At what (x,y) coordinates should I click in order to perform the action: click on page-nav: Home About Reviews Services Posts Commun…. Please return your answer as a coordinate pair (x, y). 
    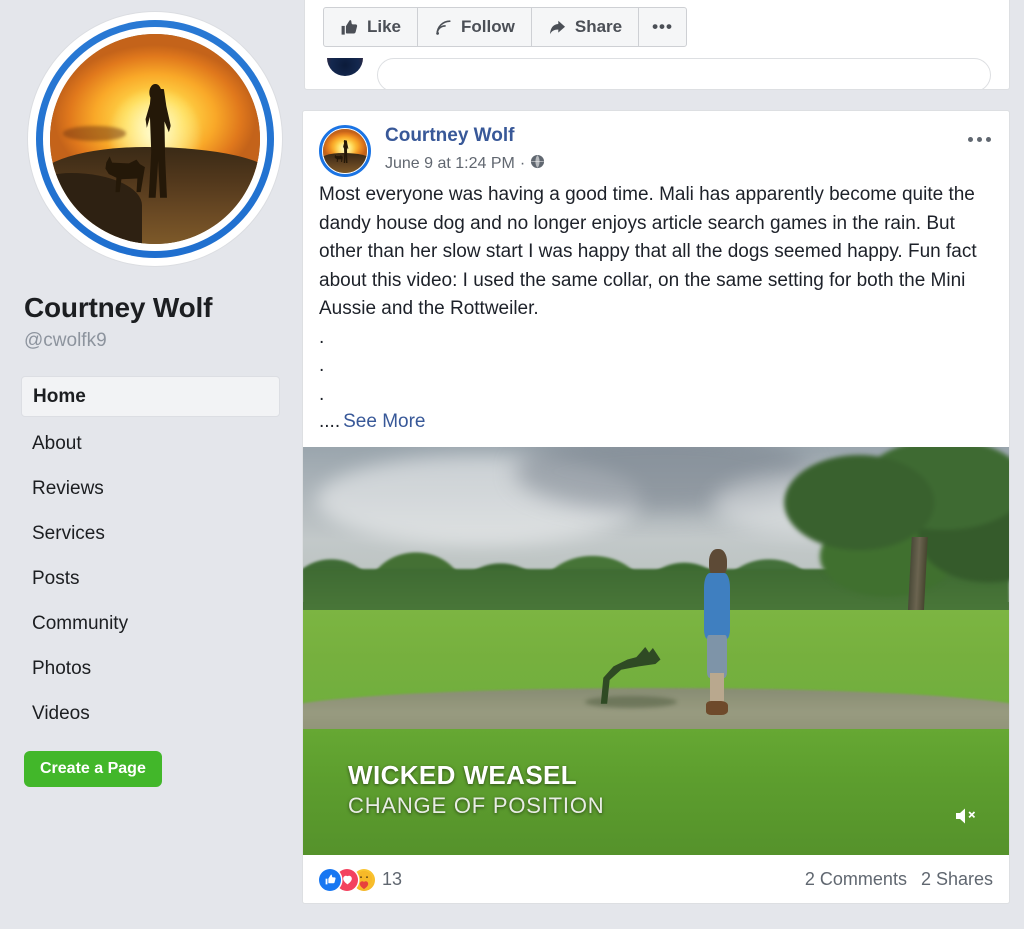
    Looking at the image, I should click on (150, 556).